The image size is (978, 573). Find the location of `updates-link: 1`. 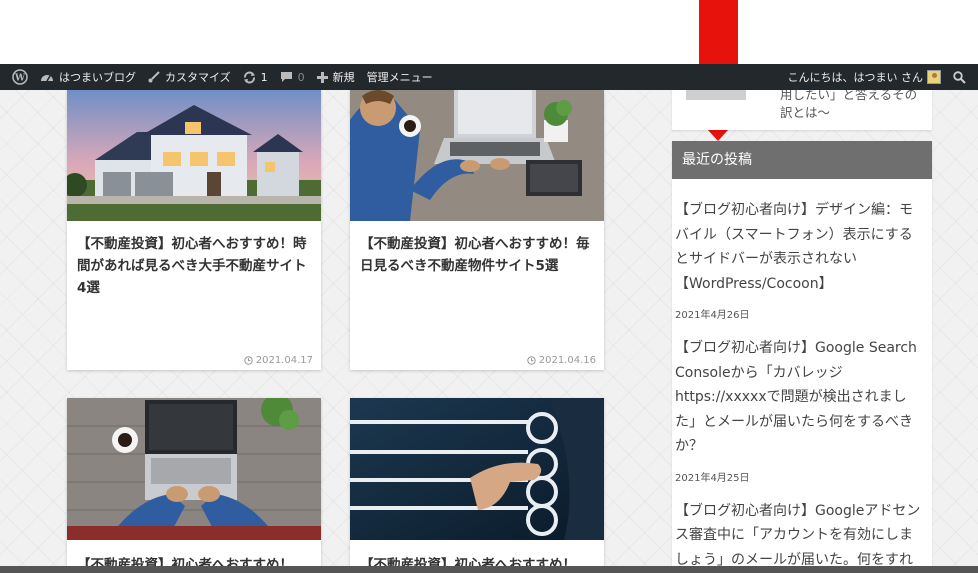

updates-link: 1 is located at coordinates (255, 77).